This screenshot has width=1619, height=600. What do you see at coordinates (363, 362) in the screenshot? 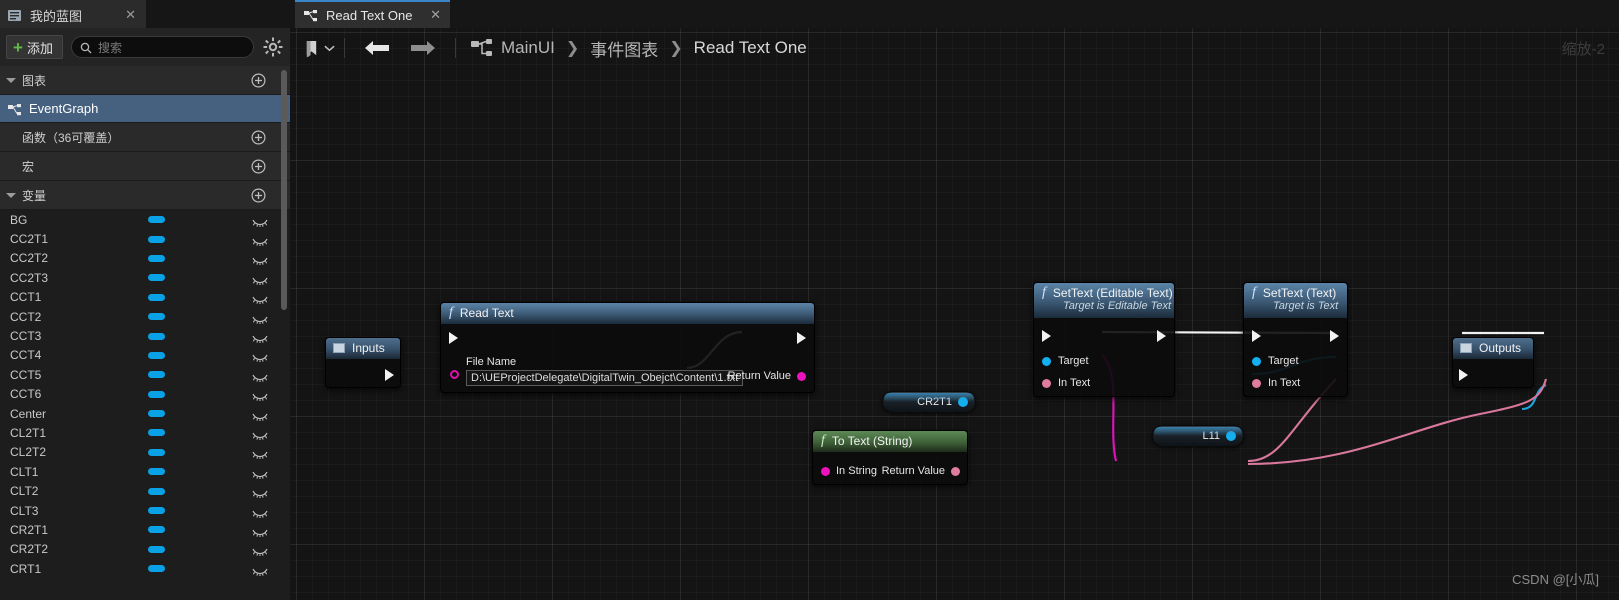
I see `node-inputs: Inputs` at bounding box center [363, 362].